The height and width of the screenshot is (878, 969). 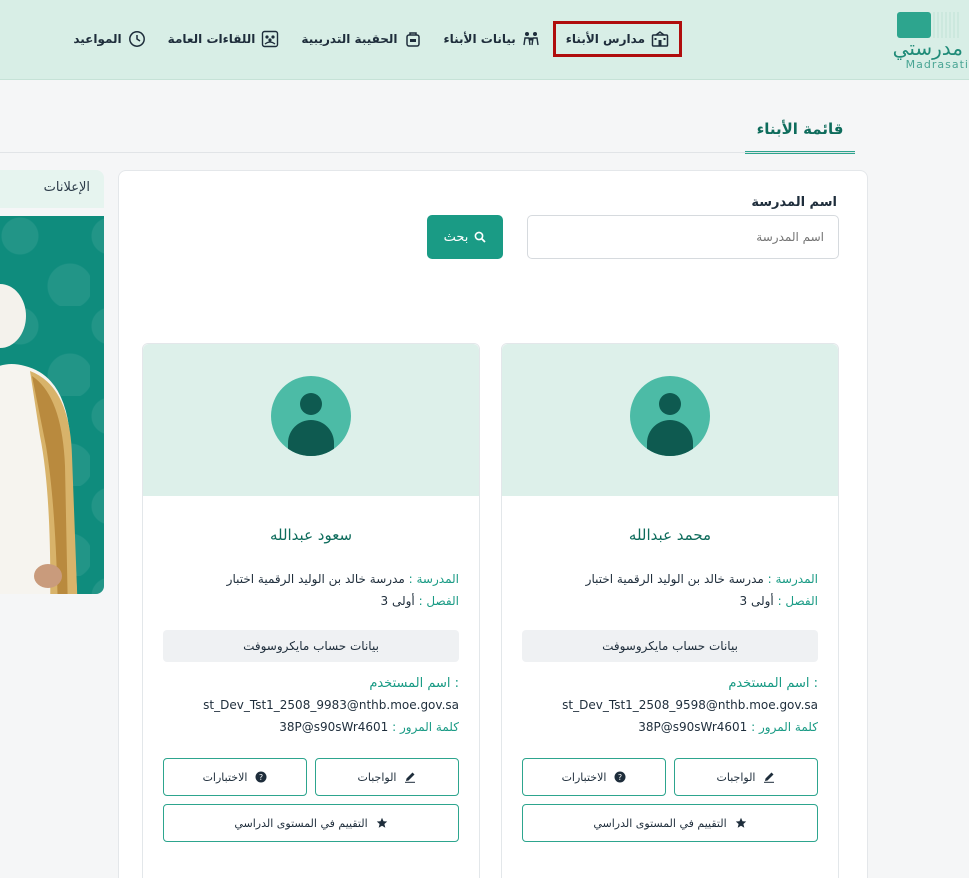 I want to click on ads-person-image, so click(x=39, y=439).